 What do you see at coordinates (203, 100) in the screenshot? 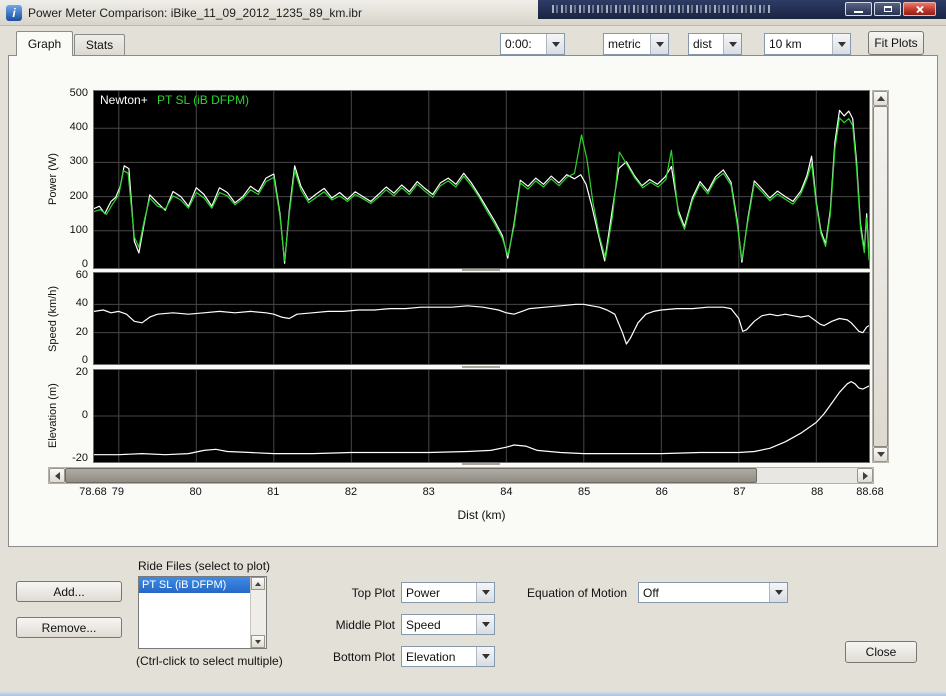
I see `legend-ptsl: PT SL (iB DFPM)` at bounding box center [203, 100].